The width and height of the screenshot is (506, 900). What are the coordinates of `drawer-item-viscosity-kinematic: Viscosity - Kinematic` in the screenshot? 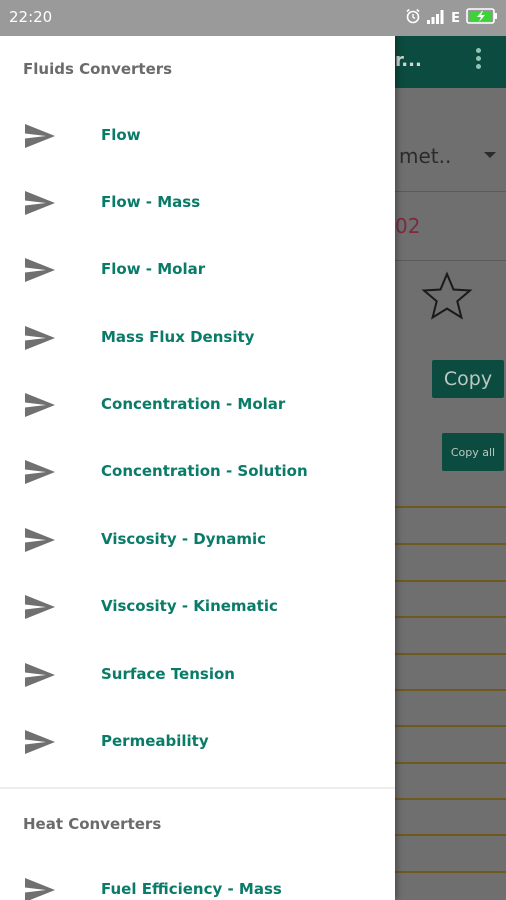 It's located at (197, 607).